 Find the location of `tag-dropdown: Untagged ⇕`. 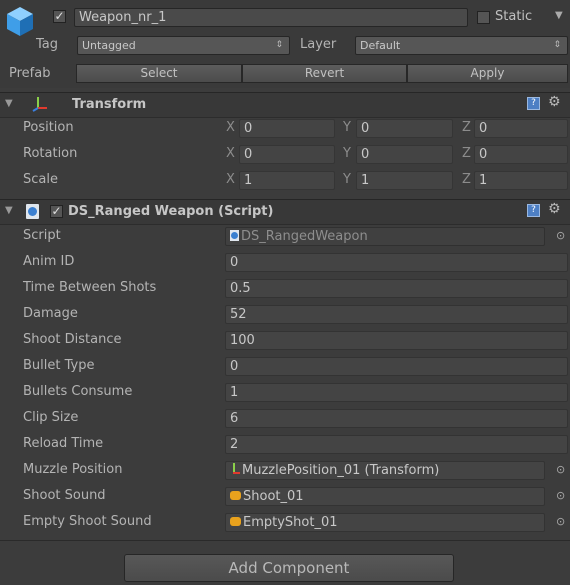

tag-dropdown: Untagged ⇕ is located at coordinates (183, 45).